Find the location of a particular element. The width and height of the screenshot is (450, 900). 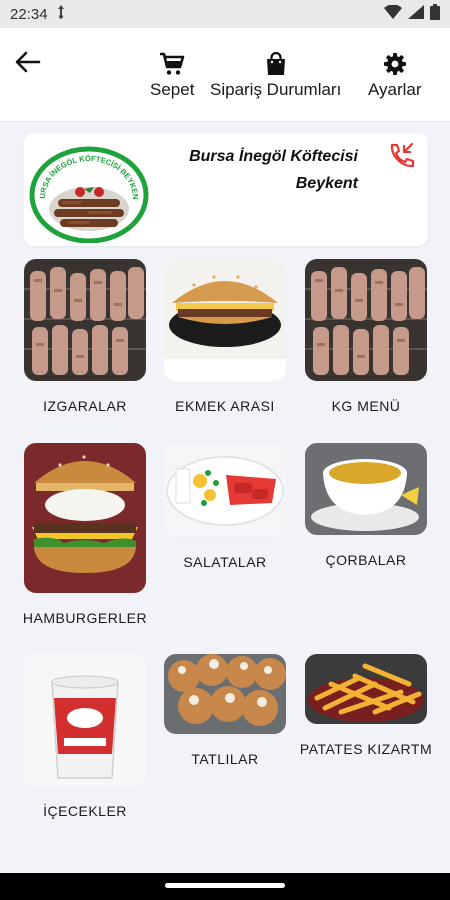

arrow-left-icon is located at coordinates (28, 62).